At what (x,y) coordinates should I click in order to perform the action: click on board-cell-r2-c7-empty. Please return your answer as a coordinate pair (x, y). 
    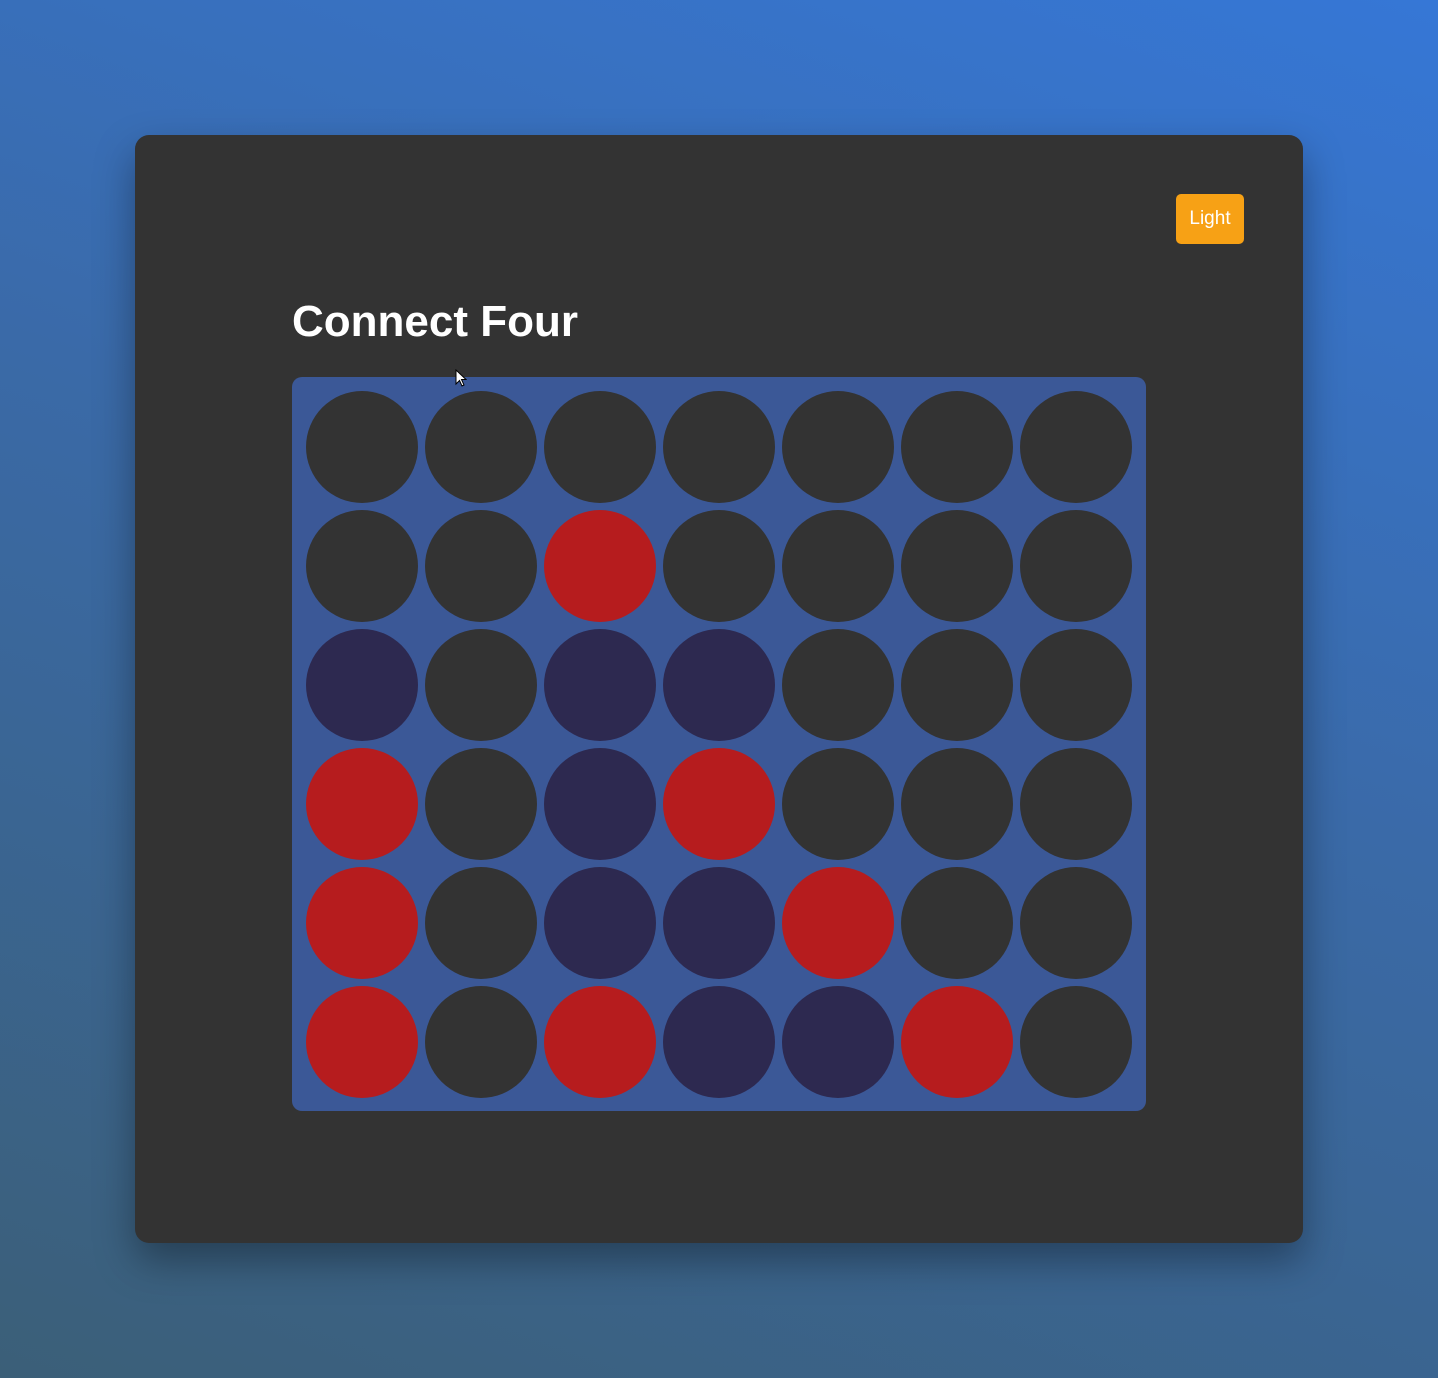
    Looking at the image, I should click on (1076, 566).